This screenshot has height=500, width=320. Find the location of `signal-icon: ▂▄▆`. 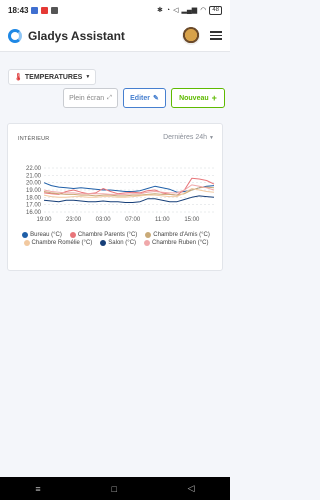

signal-icon: ▂▄▆ is located at coordinates (189, 10).